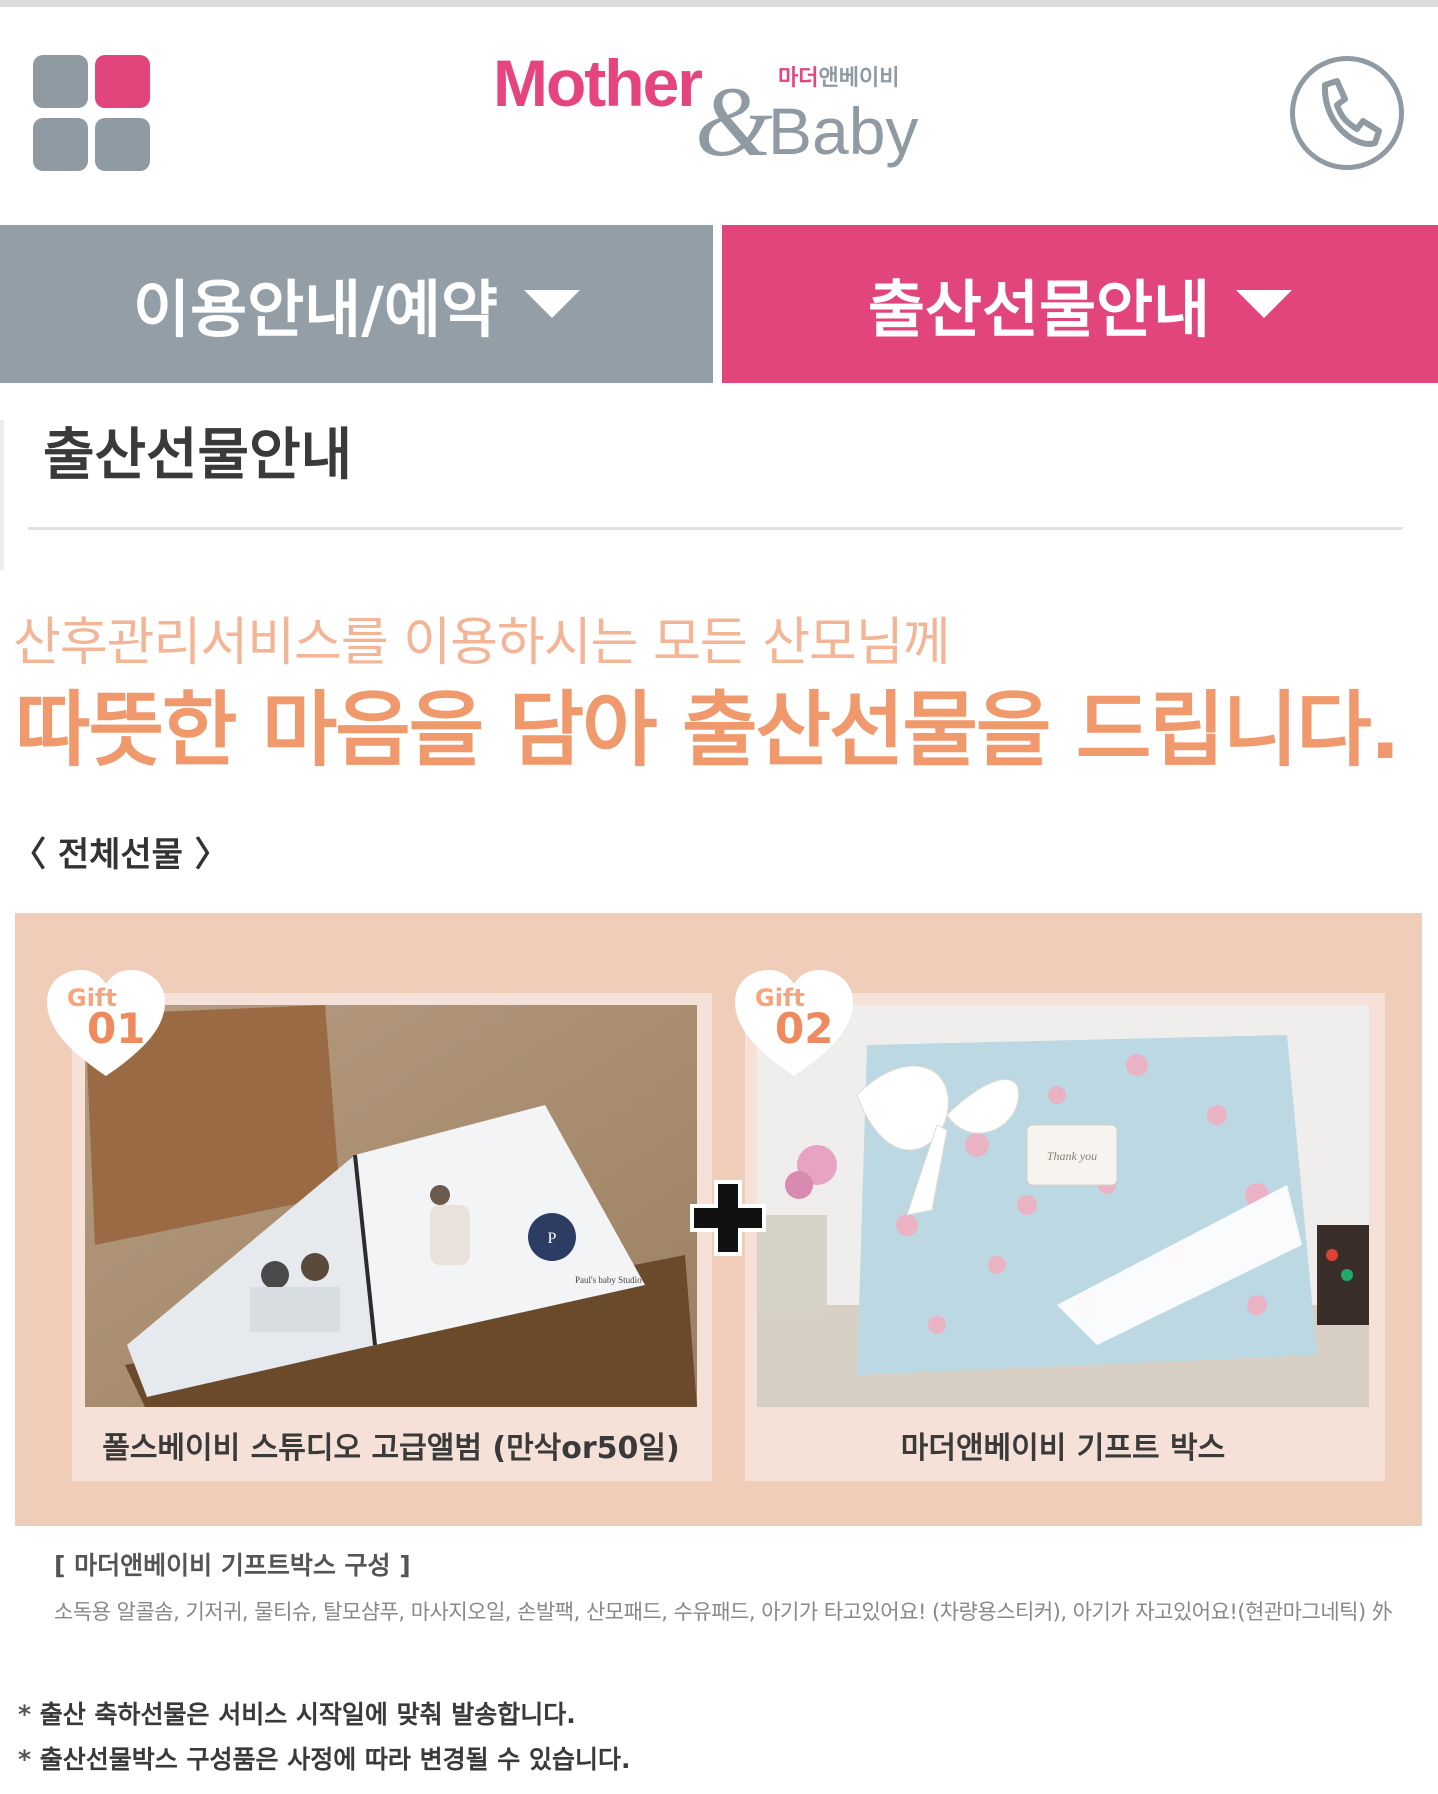 Image resolution: width=1438 pixels, height=1794 pixels. Describe the element at coordinates (120, 855) in the screenshot. I see `section-label: 〈 전체선물 〉` at that location.